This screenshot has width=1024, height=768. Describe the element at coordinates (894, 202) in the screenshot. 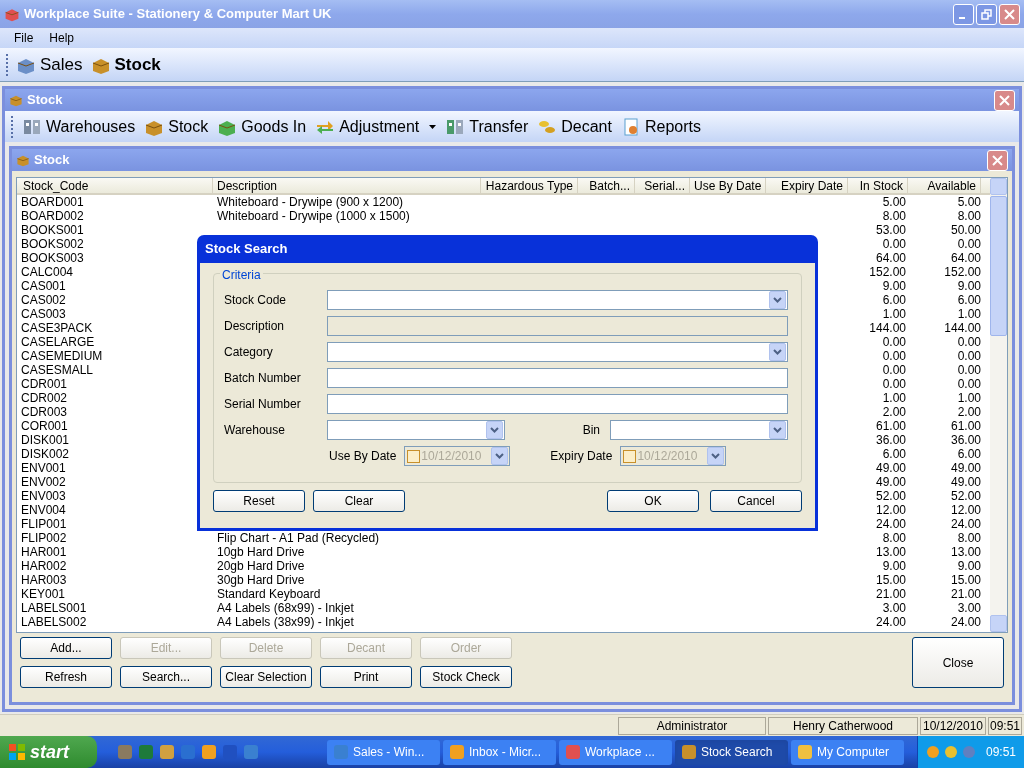

I see `table-cell-text: 5.00` at that location.